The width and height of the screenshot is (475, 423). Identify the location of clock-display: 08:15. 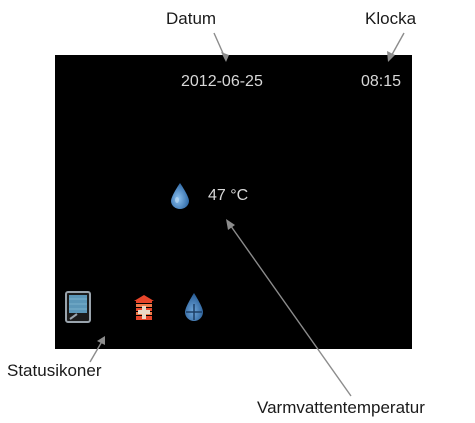
(381, 81).